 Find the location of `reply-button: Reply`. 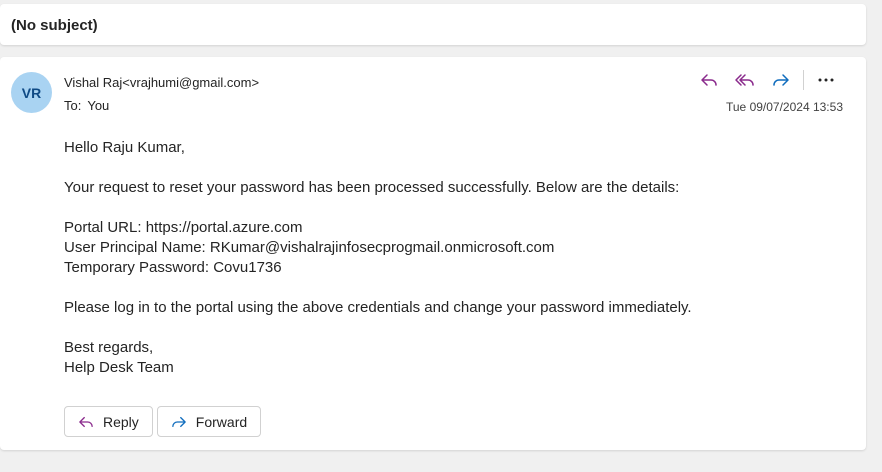

reply-button: Reply is located at coordinates (108, 421).